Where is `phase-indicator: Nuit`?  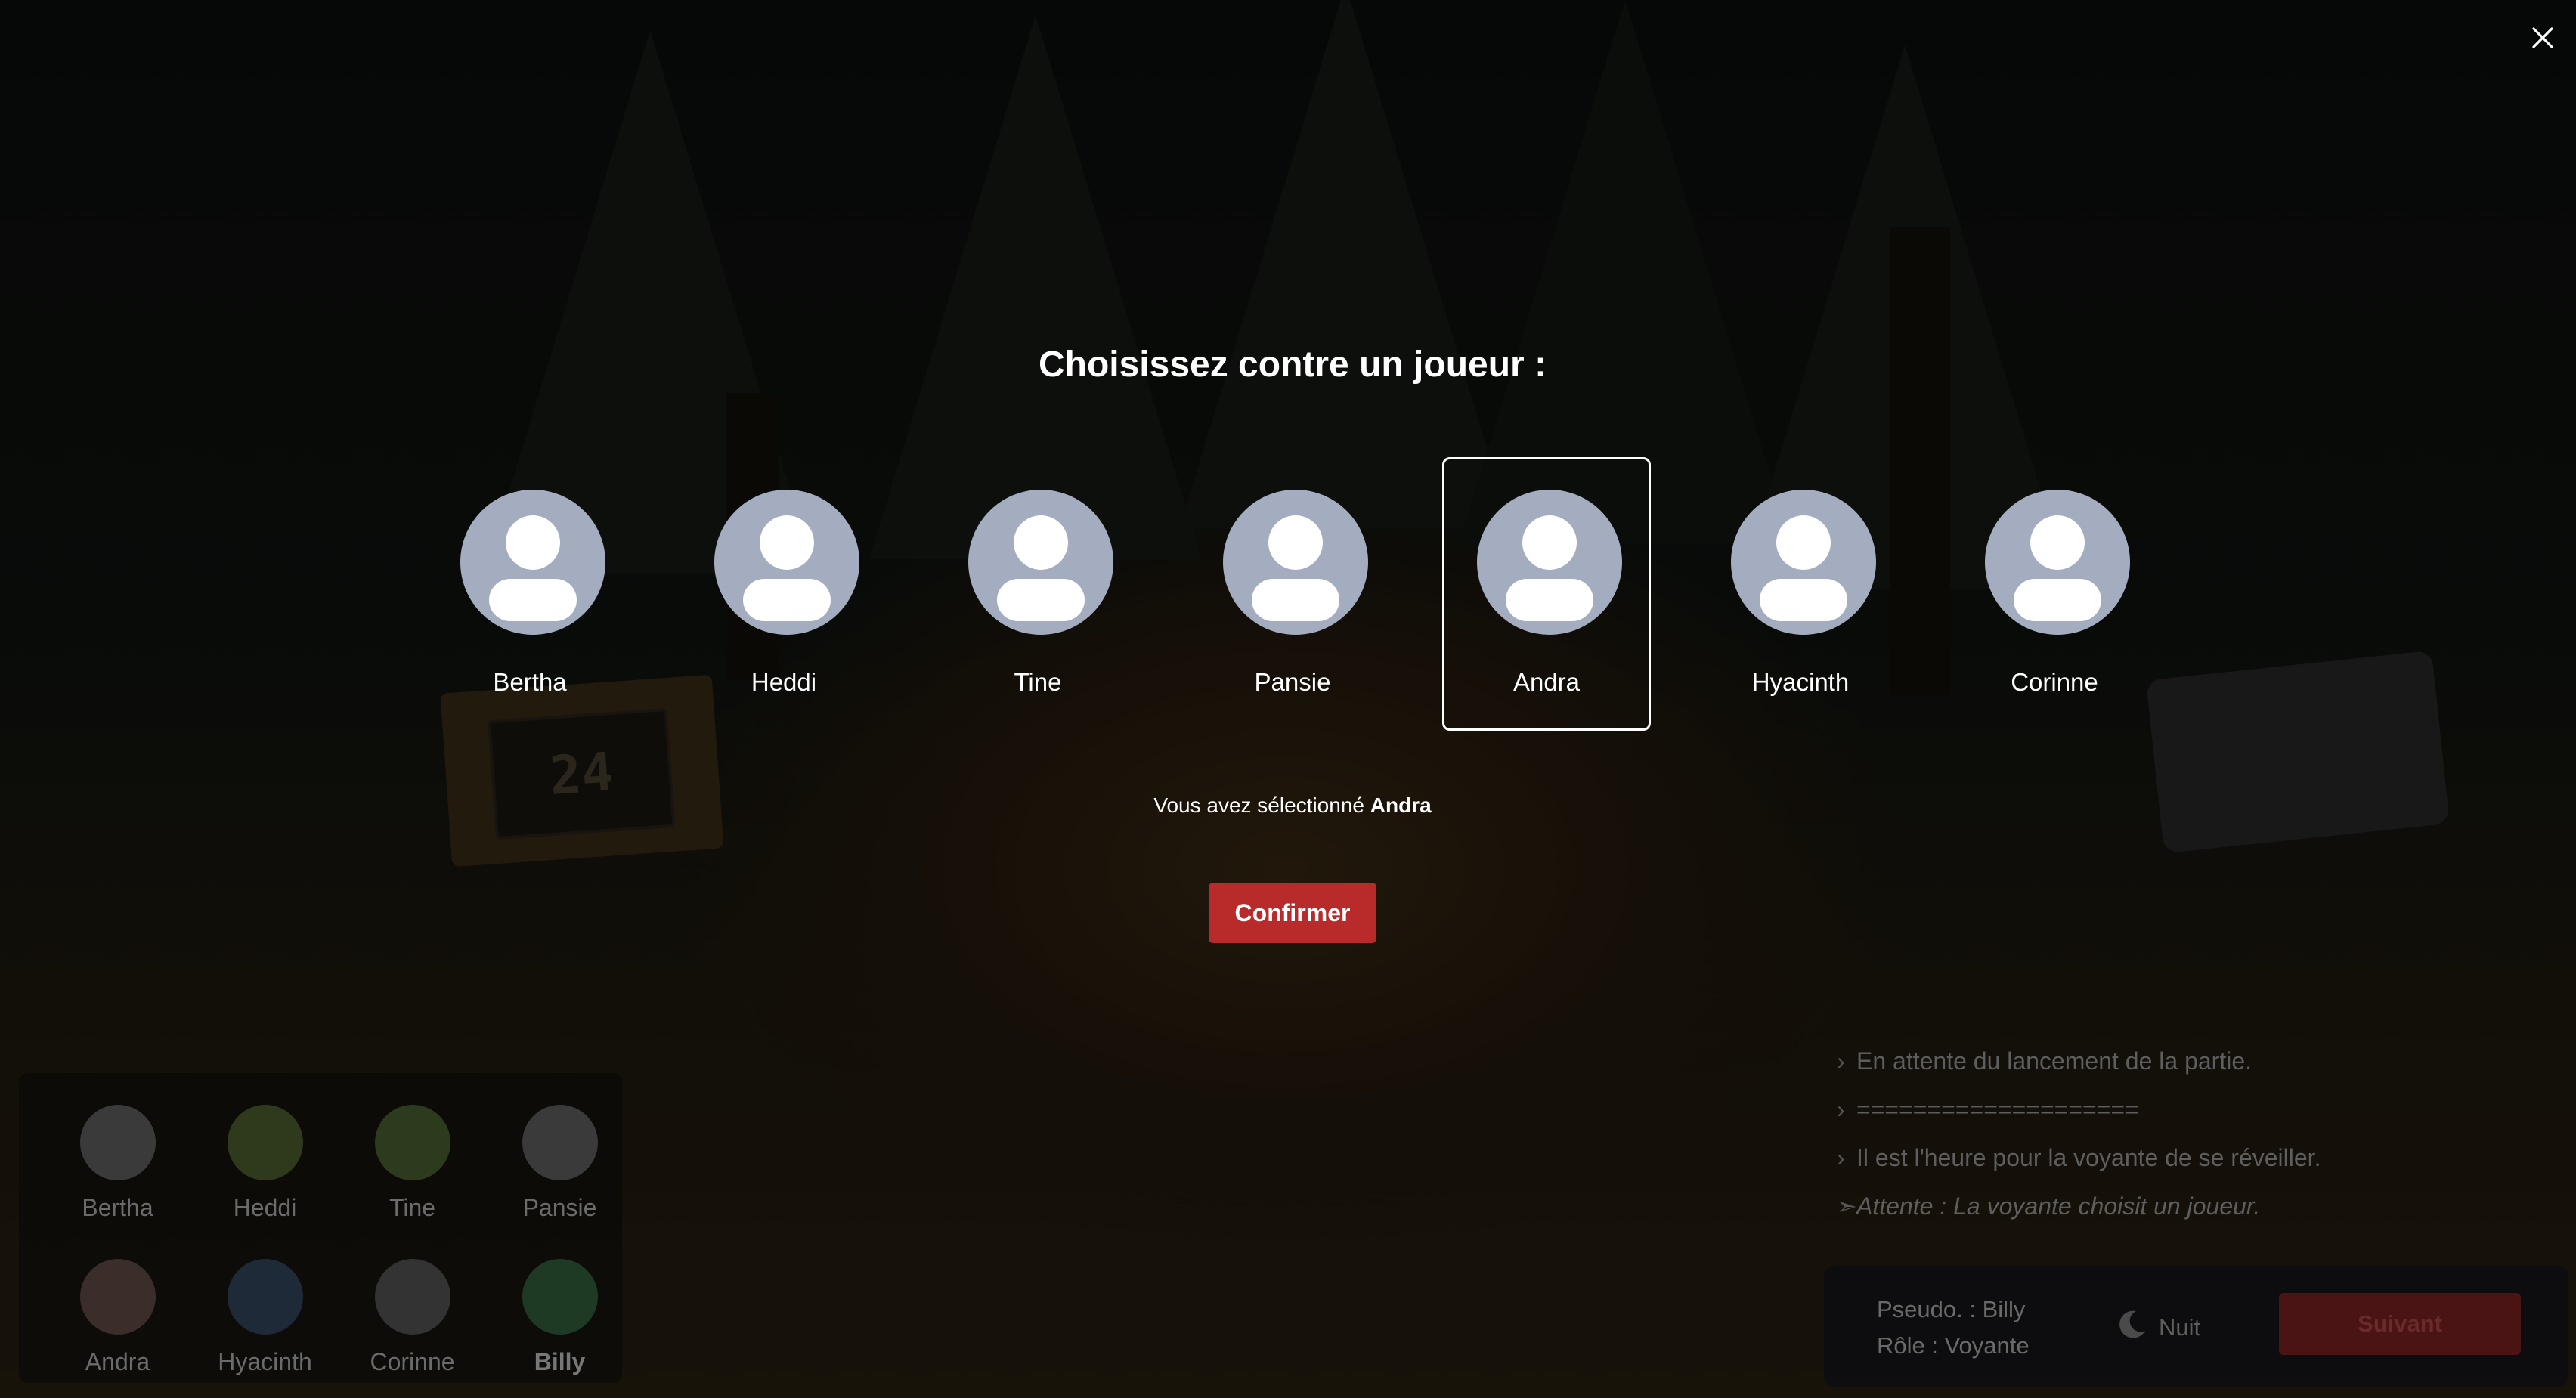 phase-indicator: Nuit is located at coordinates (2157, 1328).